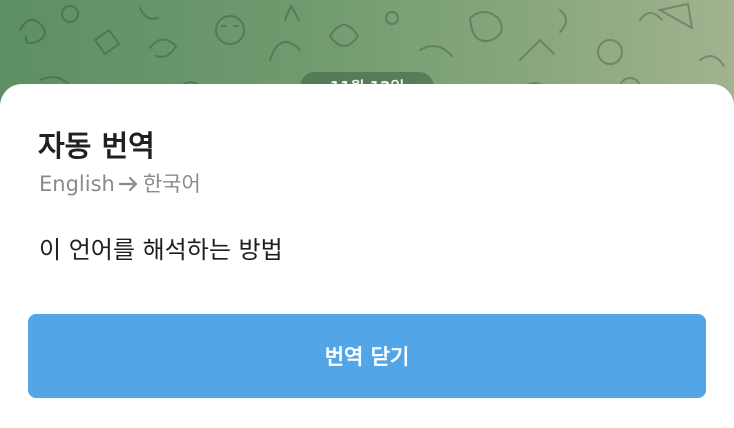 The image size is (734, 428). I want to click on target-language: 한국어, so click(172, 184).